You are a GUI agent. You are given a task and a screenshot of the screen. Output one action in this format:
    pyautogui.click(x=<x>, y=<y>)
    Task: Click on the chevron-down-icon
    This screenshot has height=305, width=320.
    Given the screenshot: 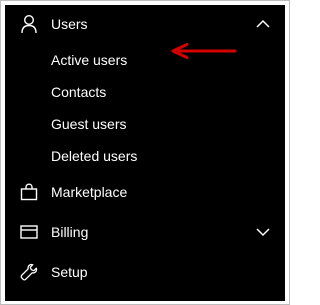 What is the action you would take?
    pyautogui.click(x=263, y=232)
    